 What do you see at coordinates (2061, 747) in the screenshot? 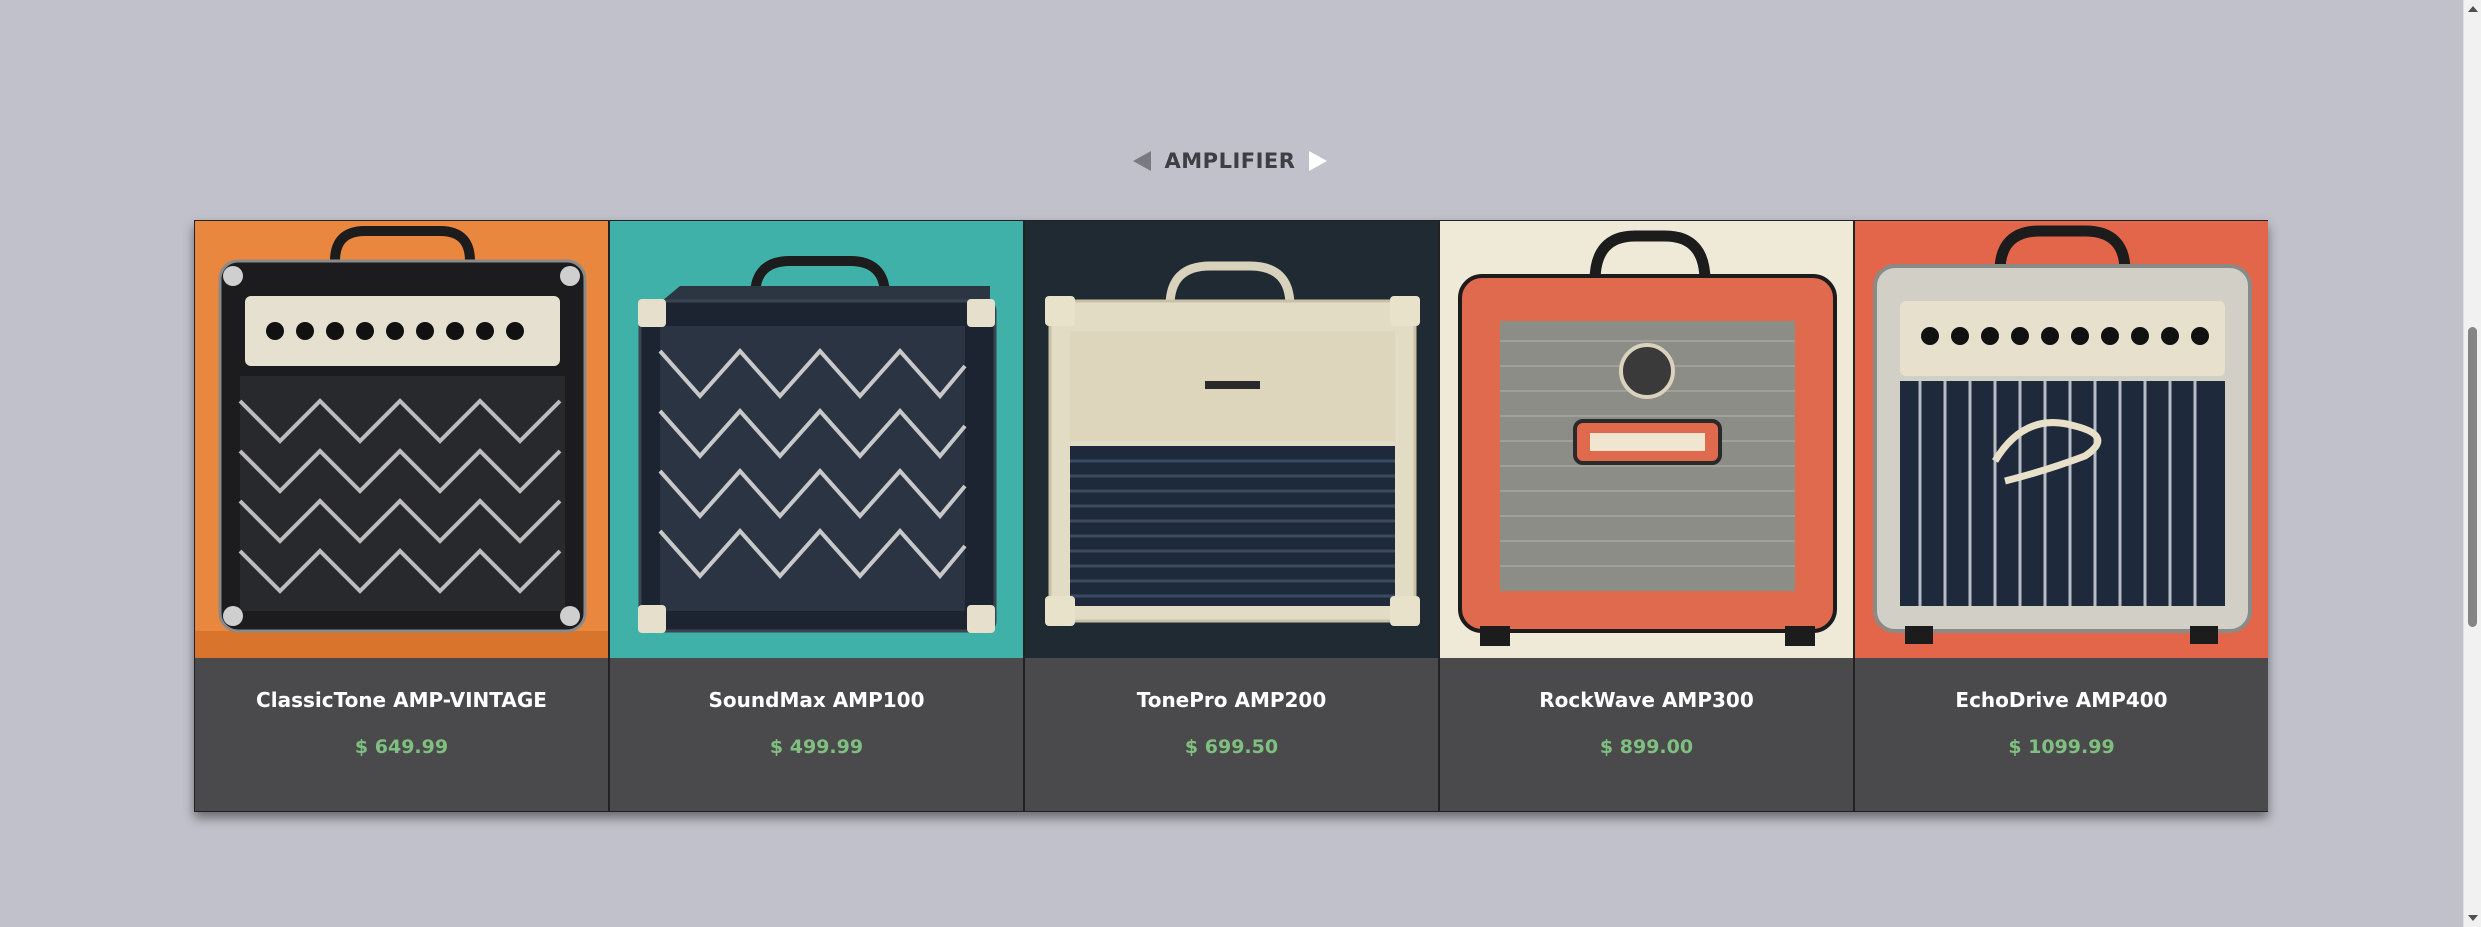
I see `product-price: $ 1099.99` at bounding box center [2061, 747].